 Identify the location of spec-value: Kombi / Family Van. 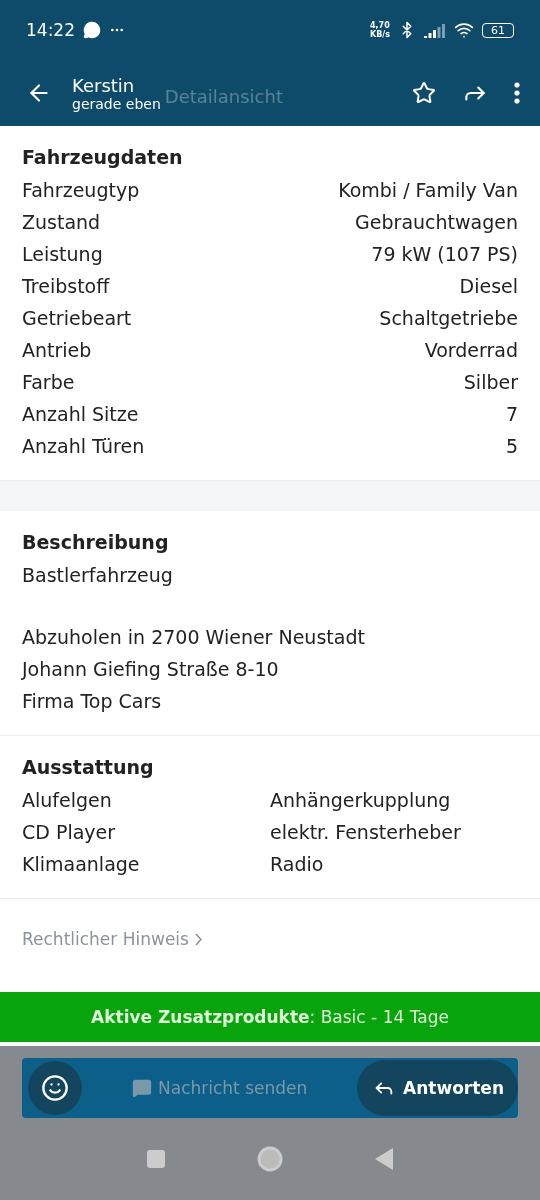
(428, 190).